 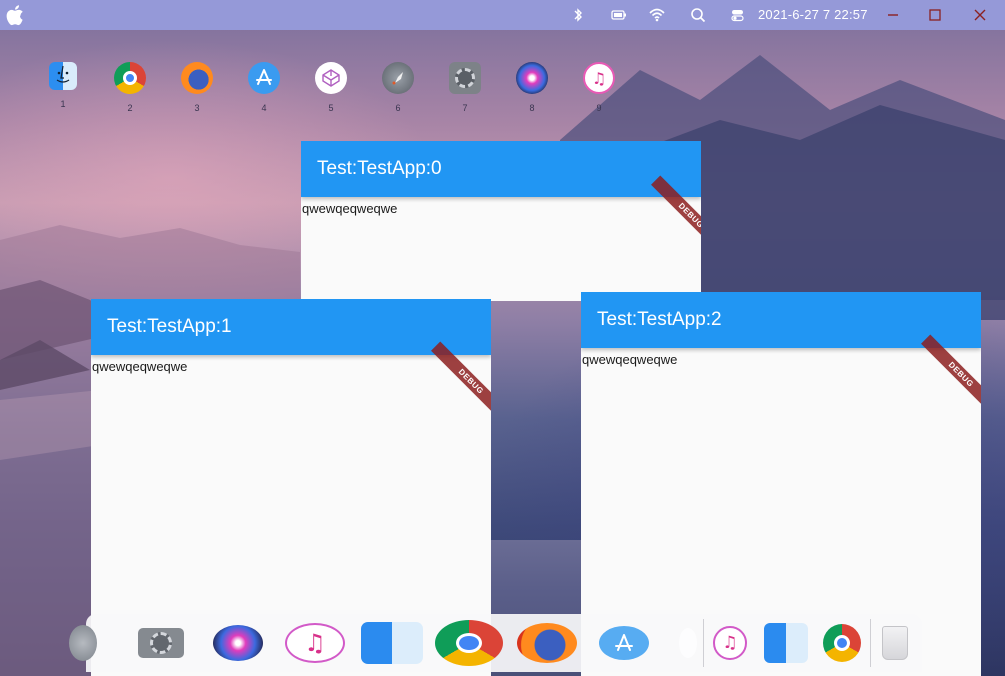 What do you see at coordinates (501, 169) in the screenshot?
I see `app-bar: Test:TestApp:0` at bounding box center [501, 169].